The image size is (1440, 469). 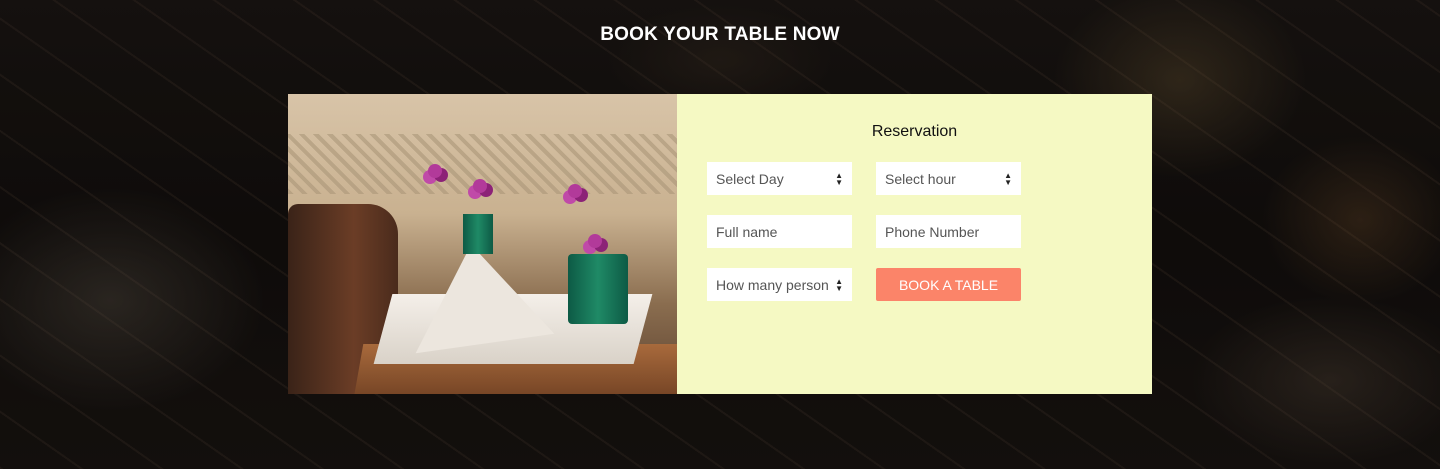 What do you see at coordinates (932, 231) in the screenshot?
I see `phone-number-placeholder: Phone Number` at bounding box center [932, 231].